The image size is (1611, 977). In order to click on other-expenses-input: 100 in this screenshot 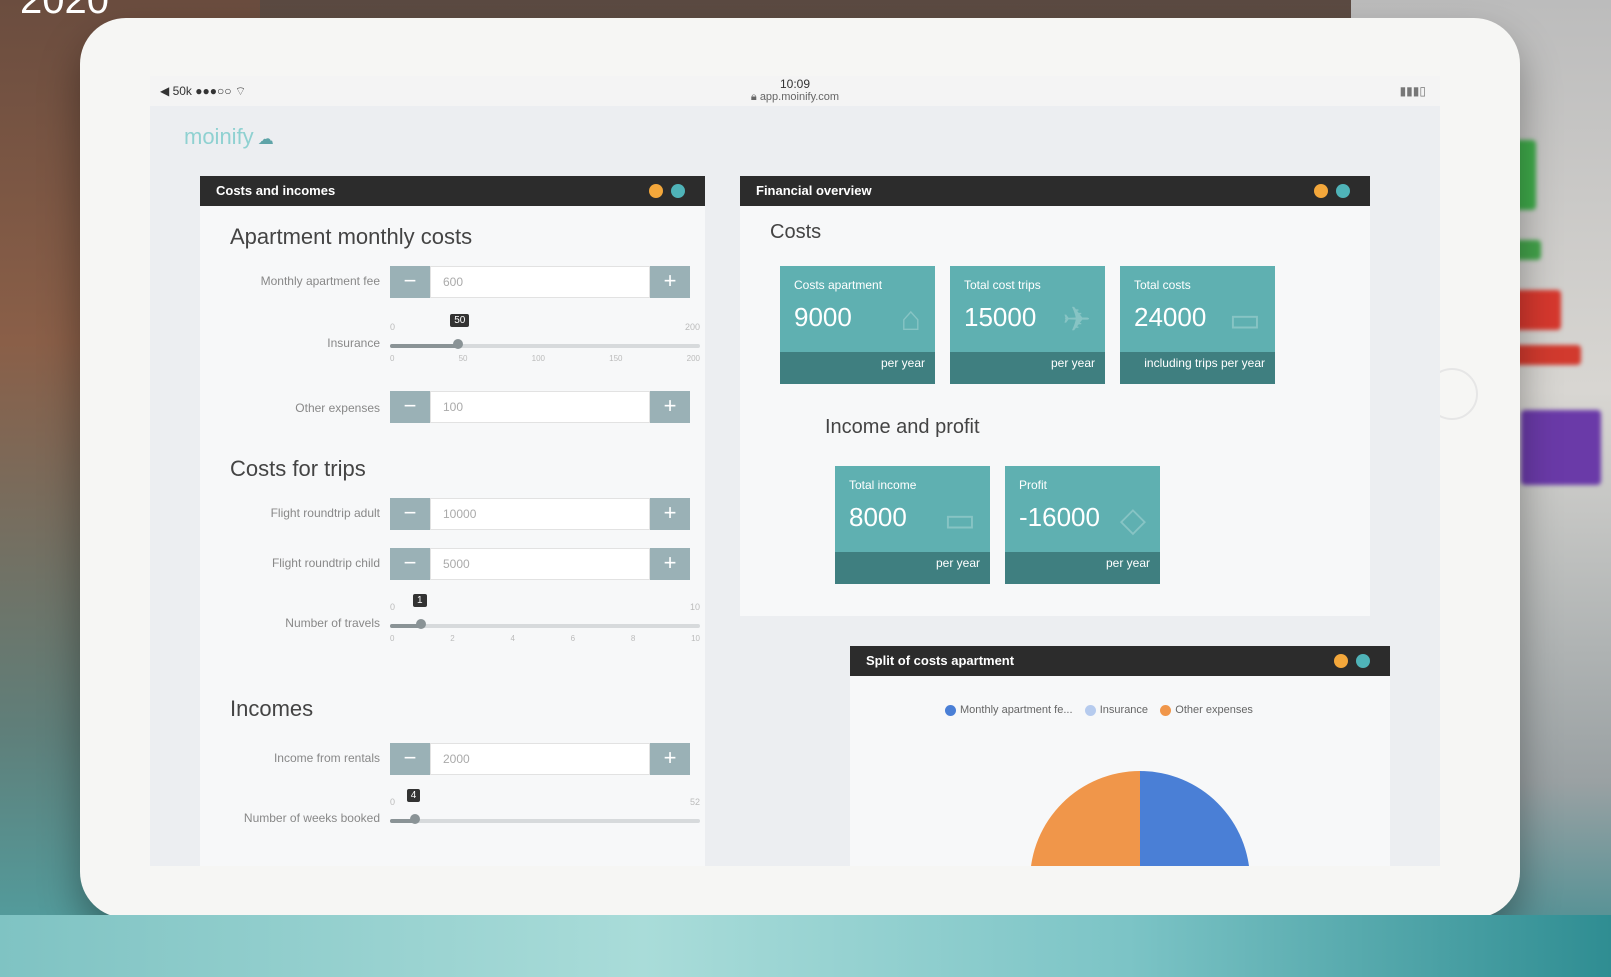, I will do `click(540, 407)`.